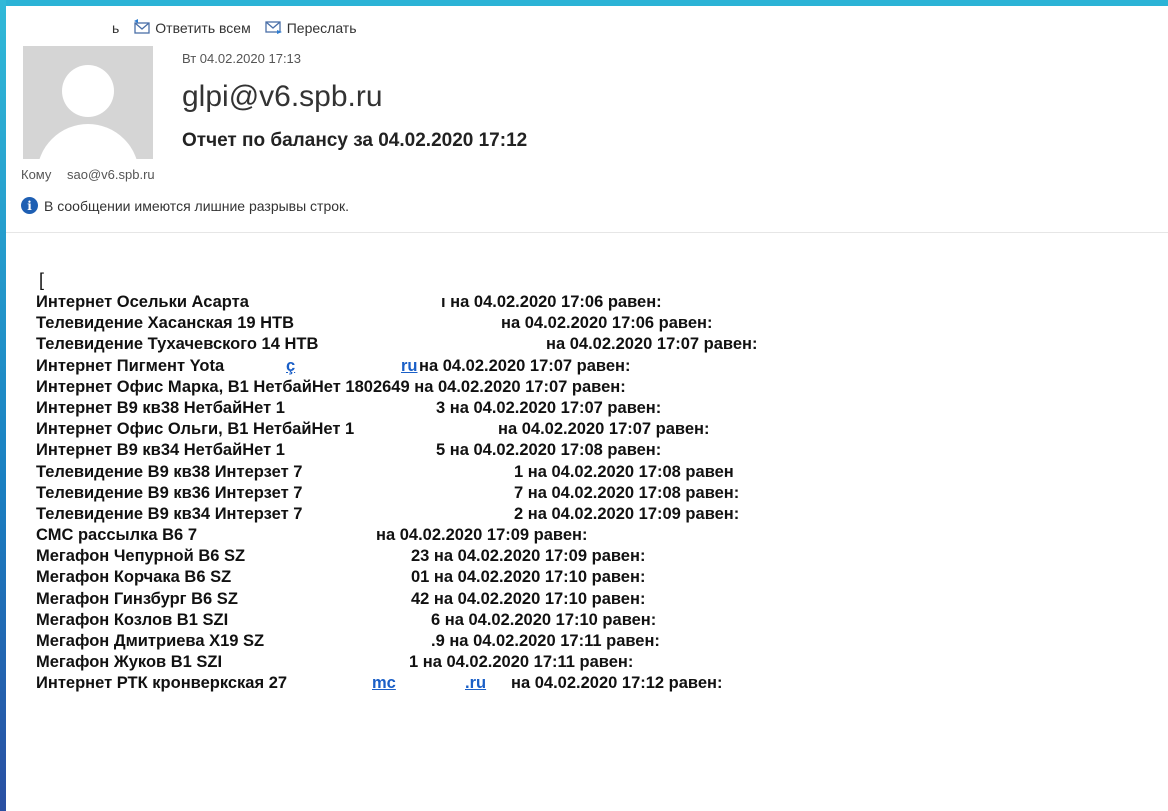 This screenshot has width=1168, height=811. What do you see at coordinates (203, 28) in the screenshot?
I see `reply-all-label: Ответить всем` at bounding box center [203, 28].